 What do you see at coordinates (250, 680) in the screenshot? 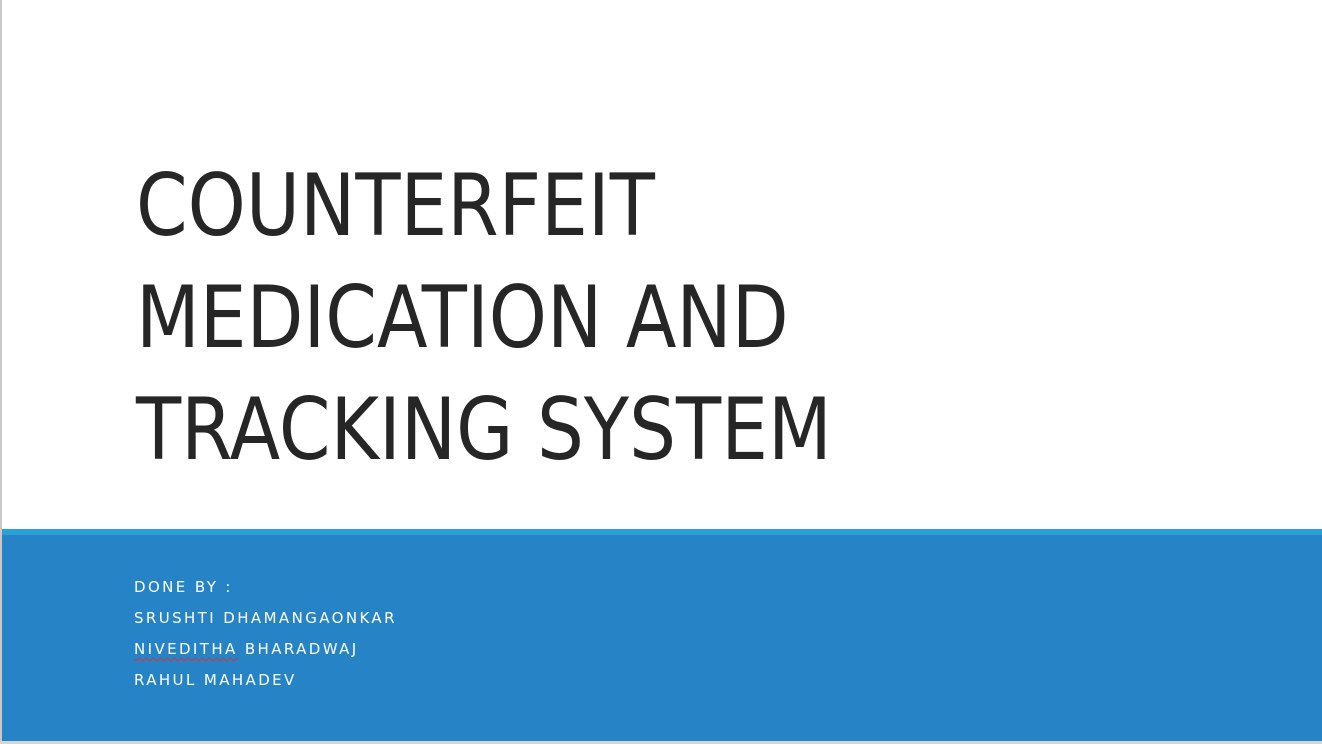
I see `author-3-last-name: MAHADEV` at bounding box center [250, 680].